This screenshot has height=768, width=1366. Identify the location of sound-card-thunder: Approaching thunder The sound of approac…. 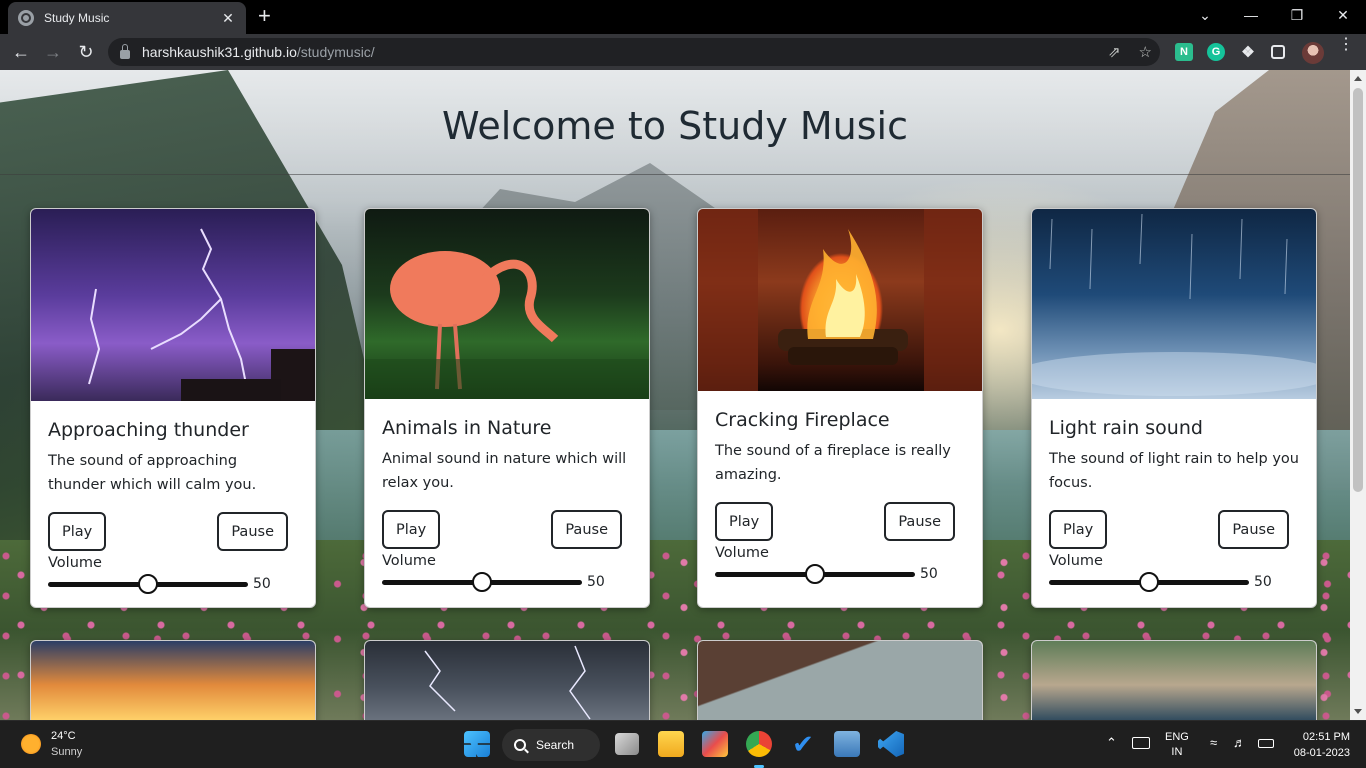
(173, 408).